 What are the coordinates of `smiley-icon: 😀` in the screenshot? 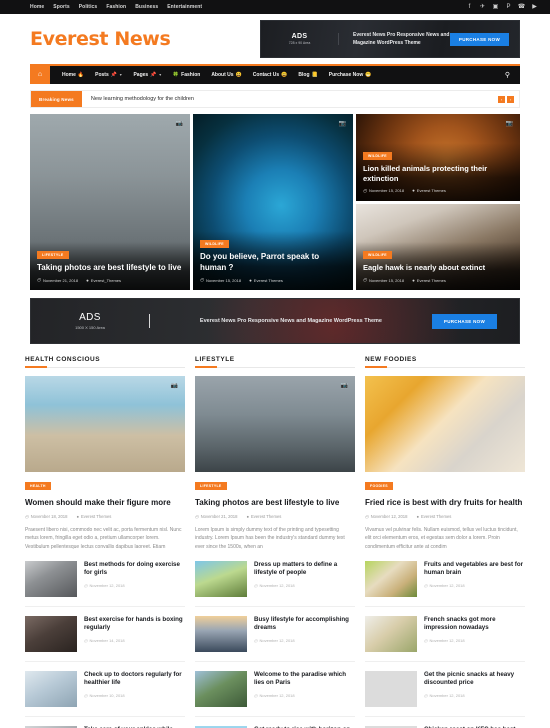 It's located at (284, 75).